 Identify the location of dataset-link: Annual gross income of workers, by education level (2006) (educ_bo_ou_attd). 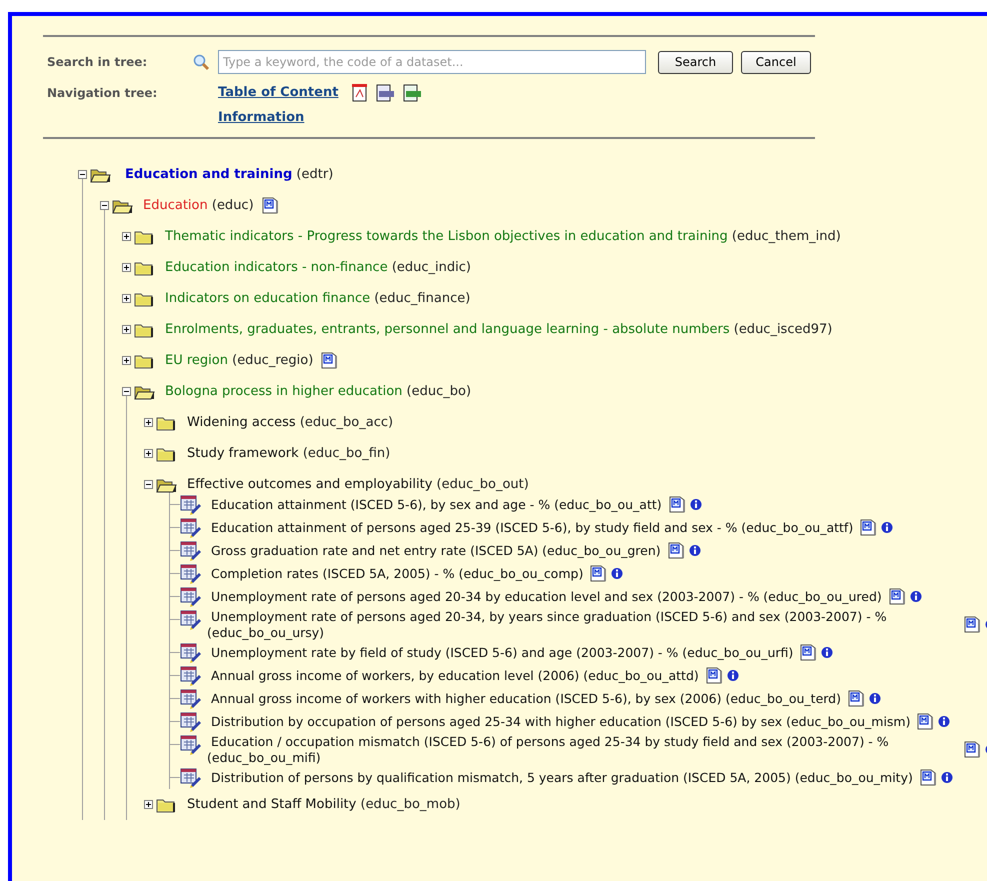
(453, 676).